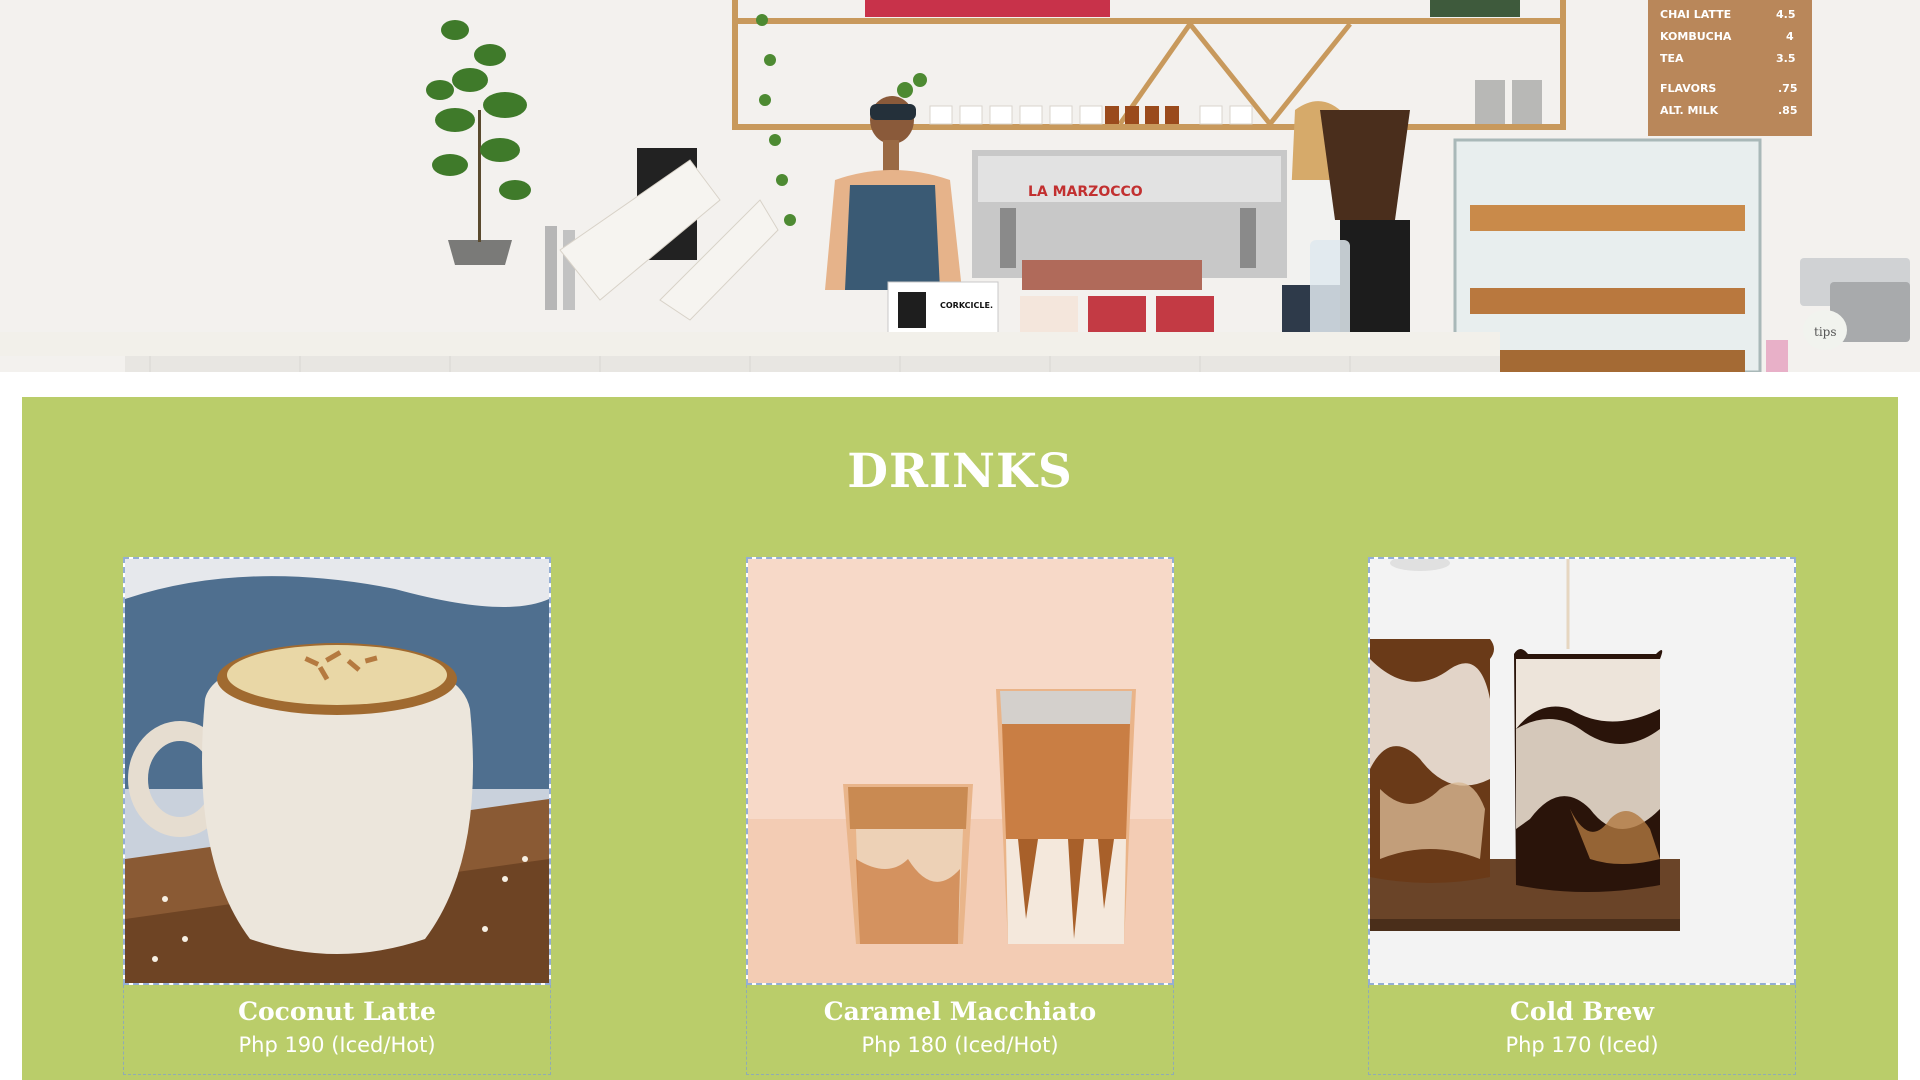 Image resolution: width=1920 pixels, height=1080 pixels. I want to click on espresso-machine: LA MARZOCCO, so click(1129, 214).